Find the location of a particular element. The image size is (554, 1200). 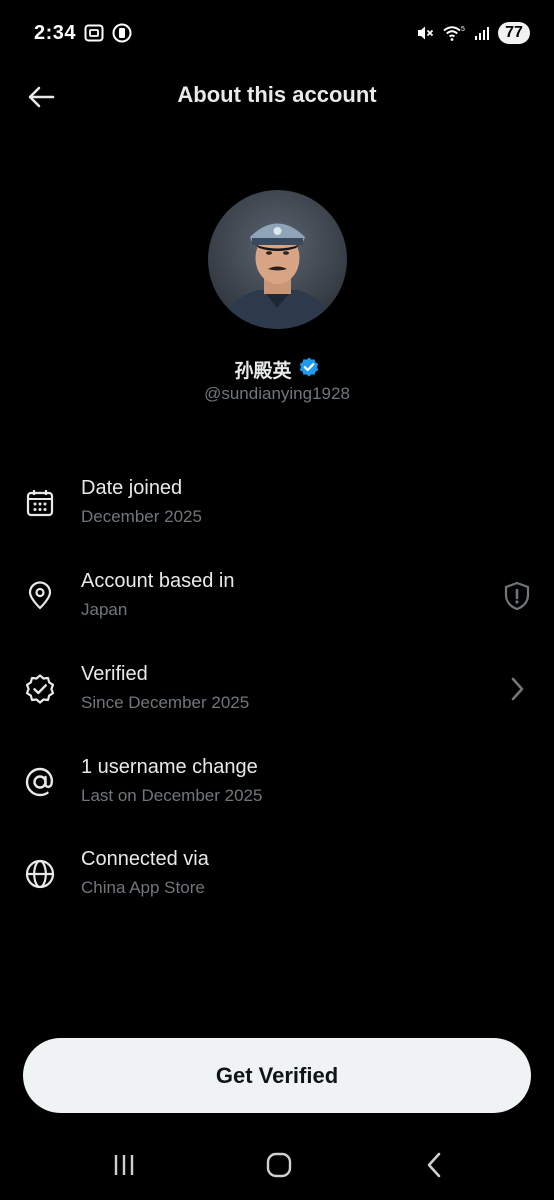

row-title: Date joined is located at coordinates (132, 488).